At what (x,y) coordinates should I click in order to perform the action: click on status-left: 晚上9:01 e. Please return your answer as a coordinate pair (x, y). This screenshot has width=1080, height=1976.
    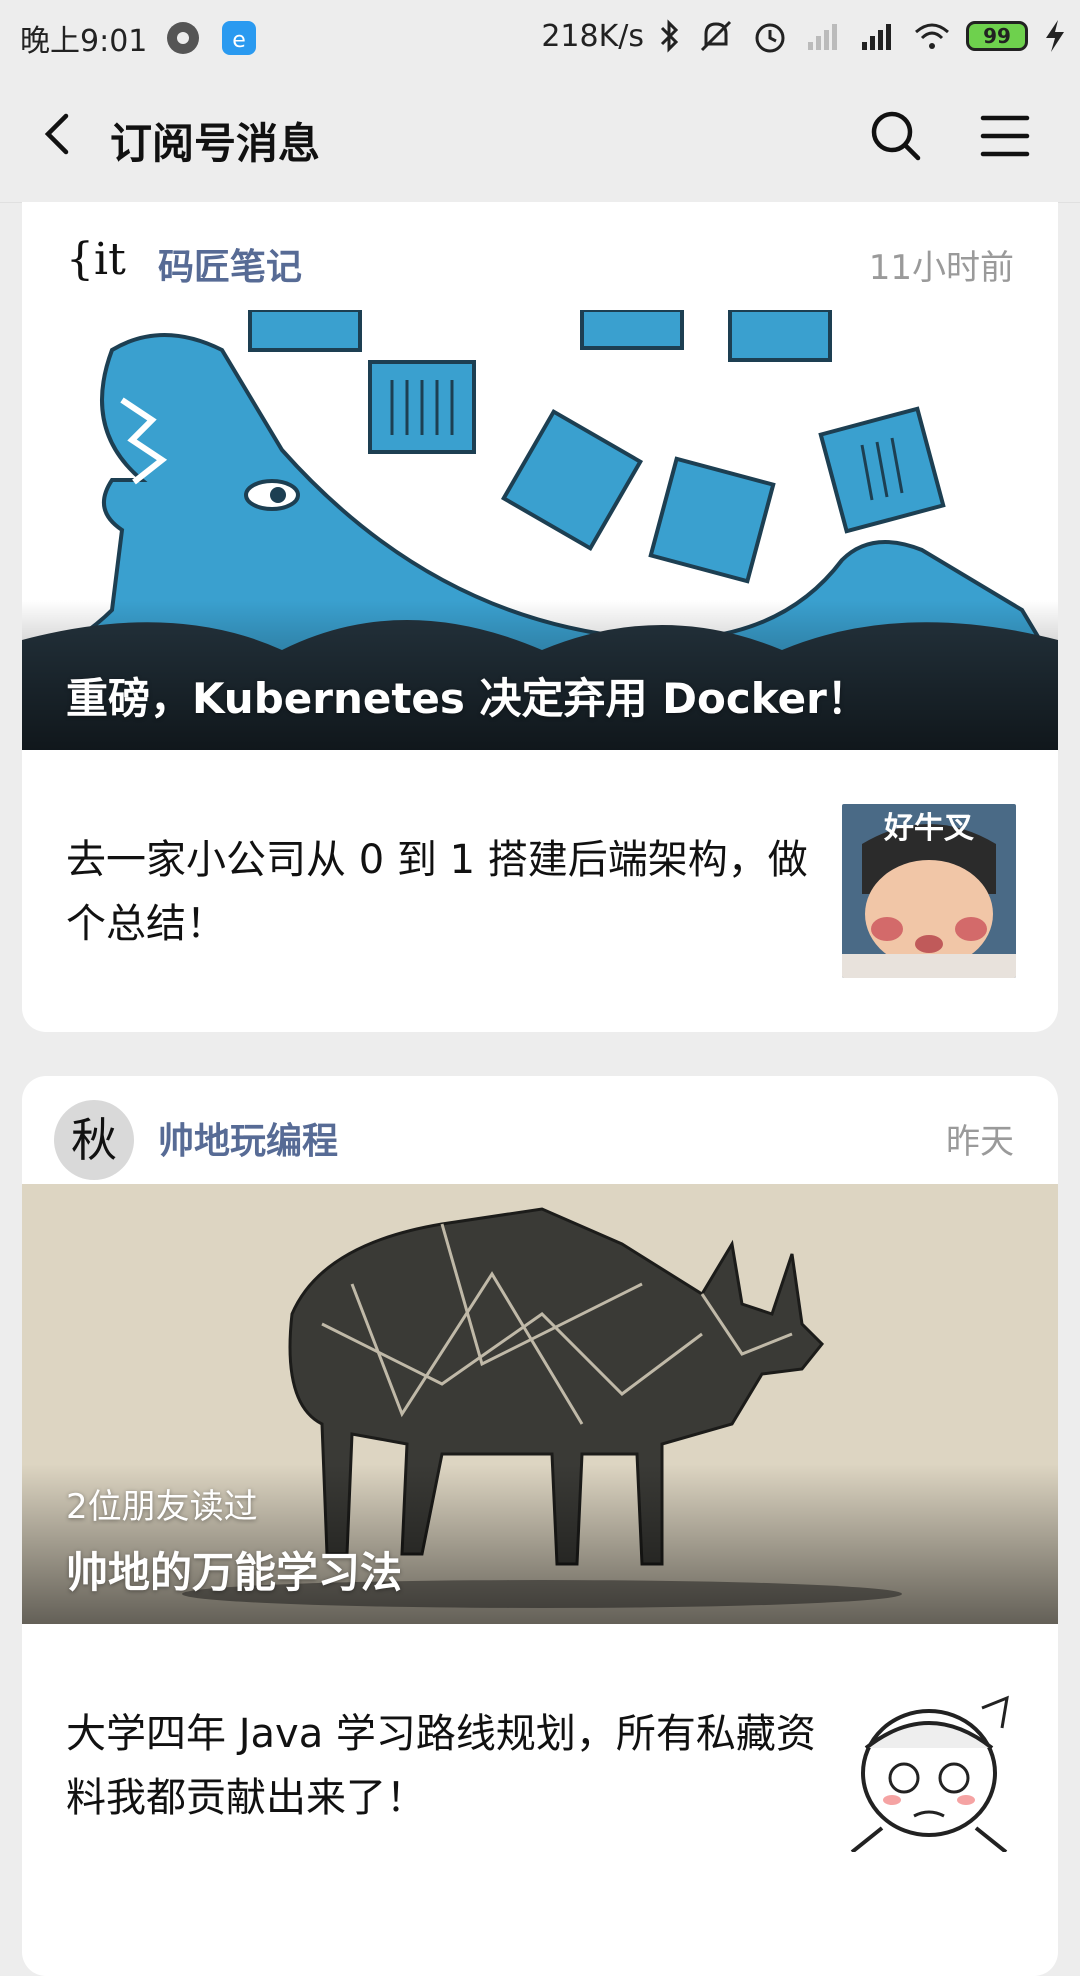
    Looking at the image, I should click on (139, 38).